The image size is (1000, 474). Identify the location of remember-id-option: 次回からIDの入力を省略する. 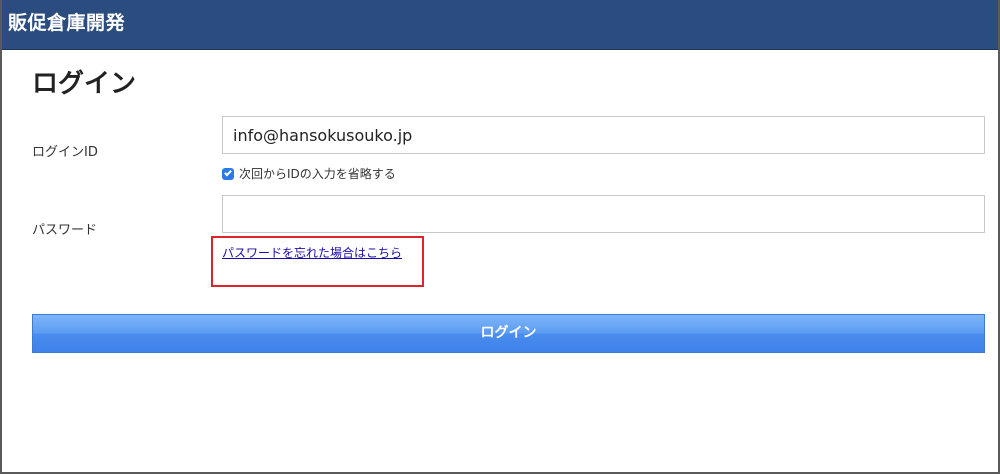
(309, 174).